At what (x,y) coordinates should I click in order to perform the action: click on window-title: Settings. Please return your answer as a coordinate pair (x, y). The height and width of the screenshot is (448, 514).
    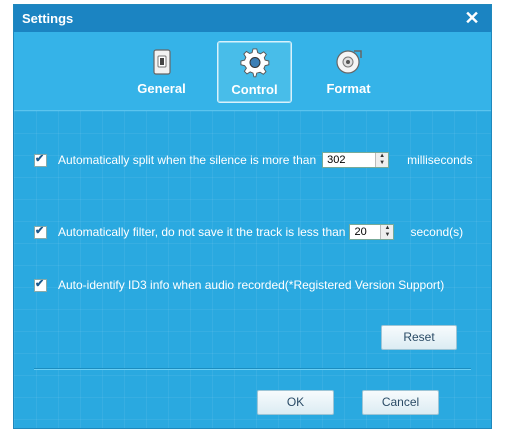
    Looking at the image, I should click on (48, 18).